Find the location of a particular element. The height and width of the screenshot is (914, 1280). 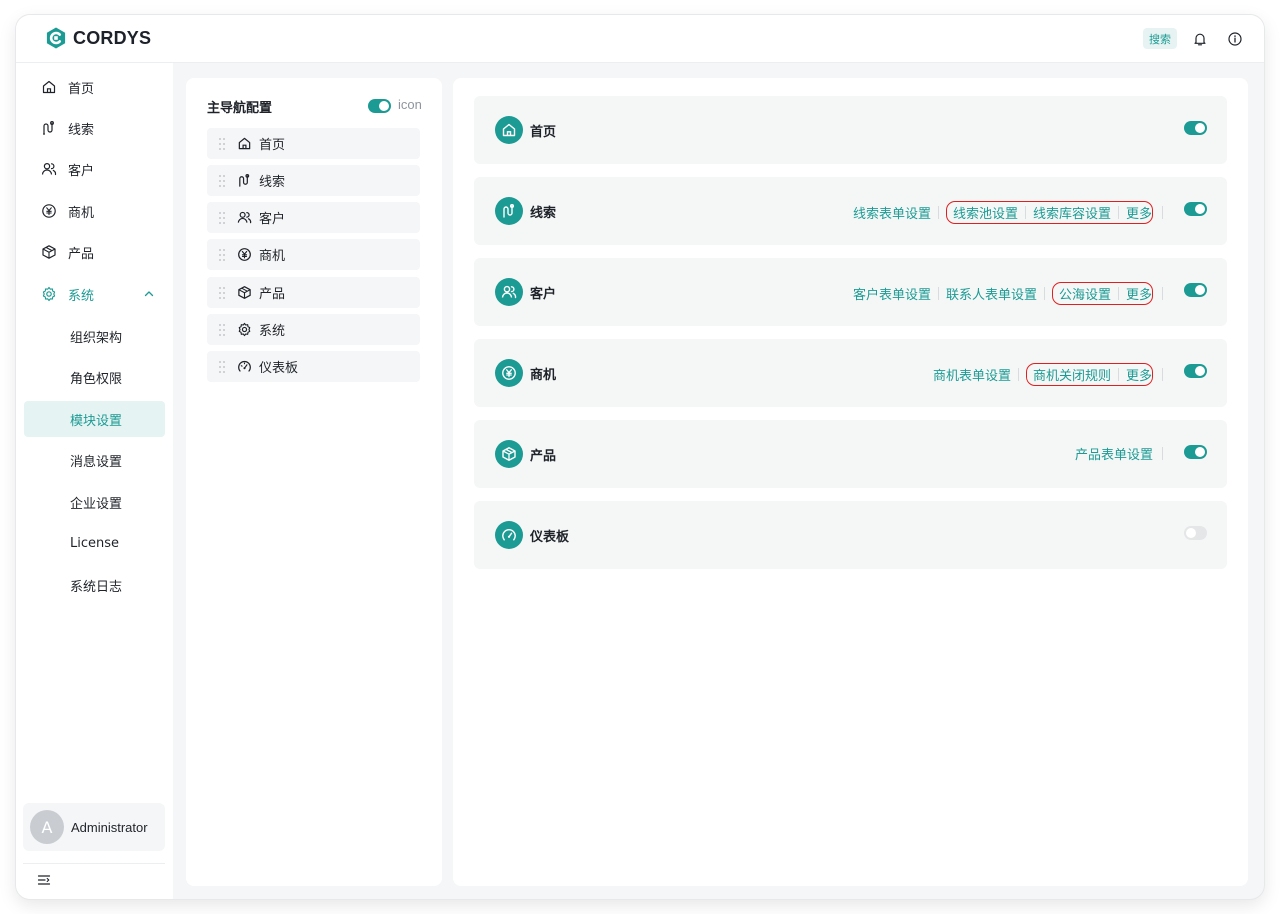

sidebar-subitem-modules: 模块设置 is located at coordinates (94, 419).